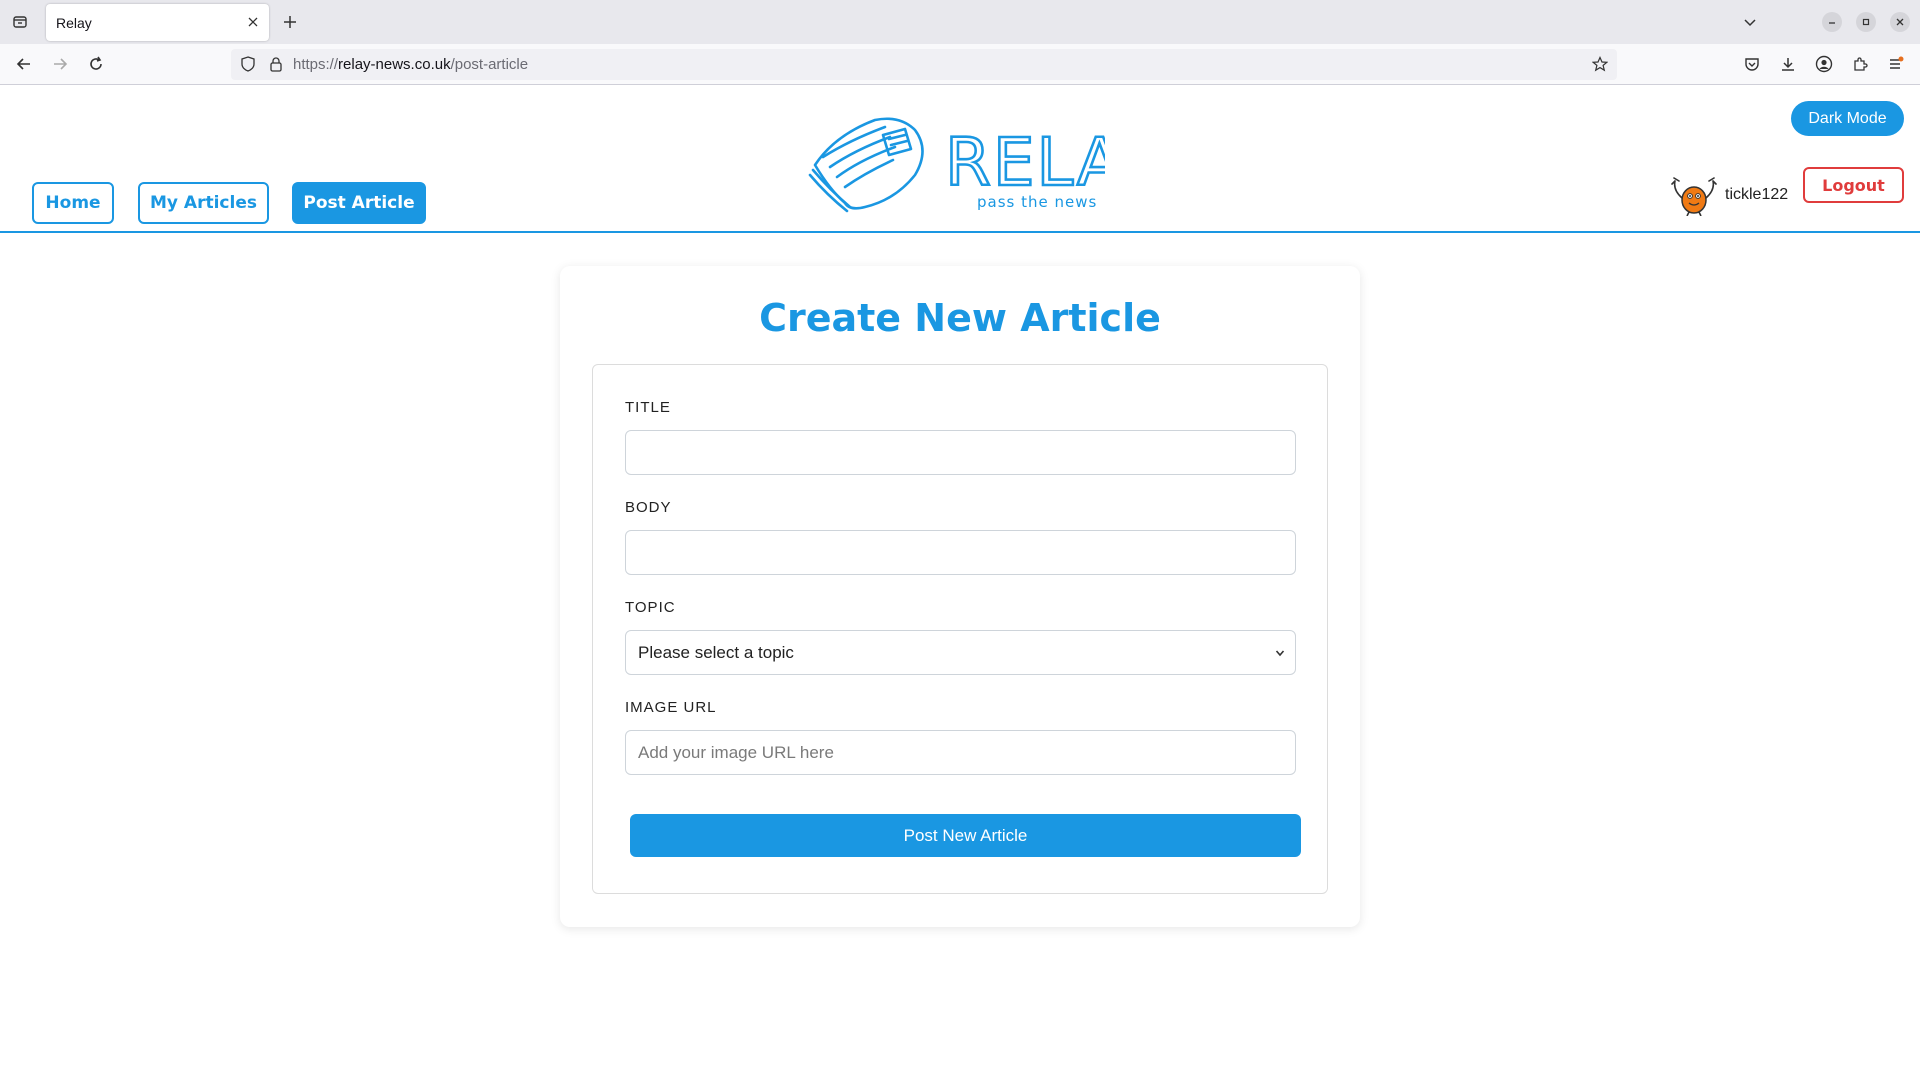 Image resolution: width=1920 pixels, height=1080 pixels. What do you see at coordinates (1900, 22) in the screenshot?
I see `close-window-icon` at bounding box center [1900, 22].